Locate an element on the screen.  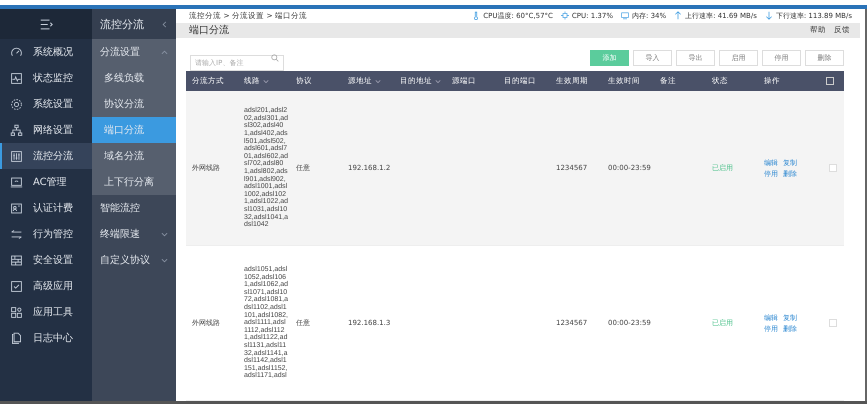
sliders-icon is located at coordinates (16, 156).